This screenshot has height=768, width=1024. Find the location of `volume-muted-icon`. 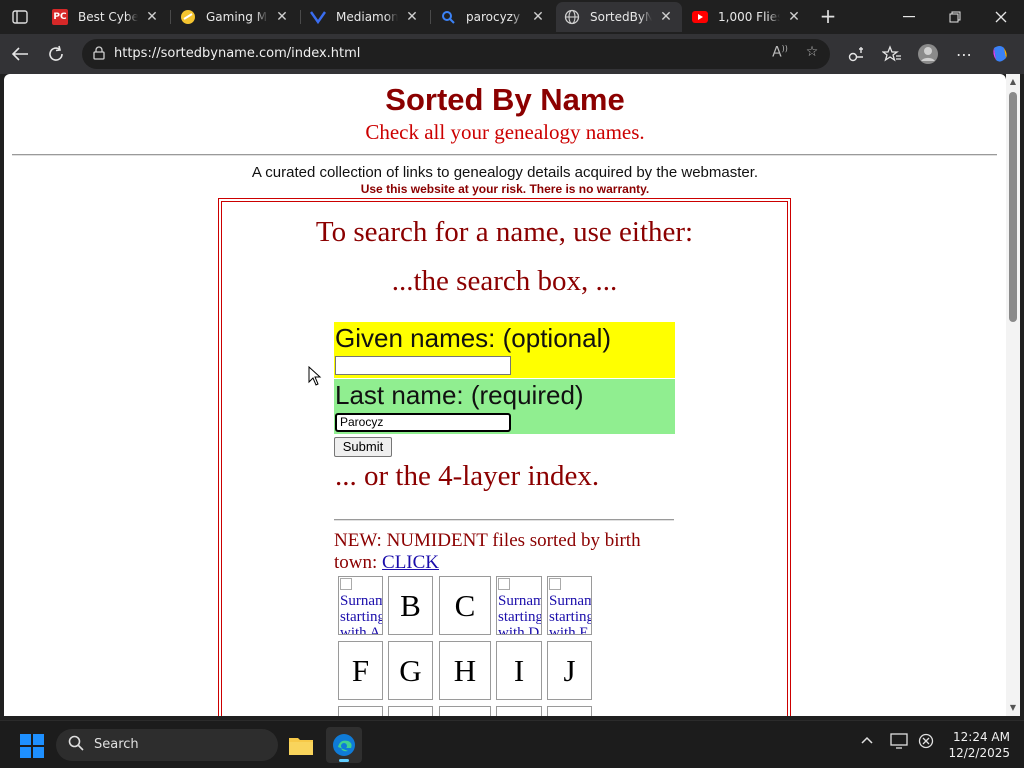

volume-muted-icon is located at coordinates (926, 743).